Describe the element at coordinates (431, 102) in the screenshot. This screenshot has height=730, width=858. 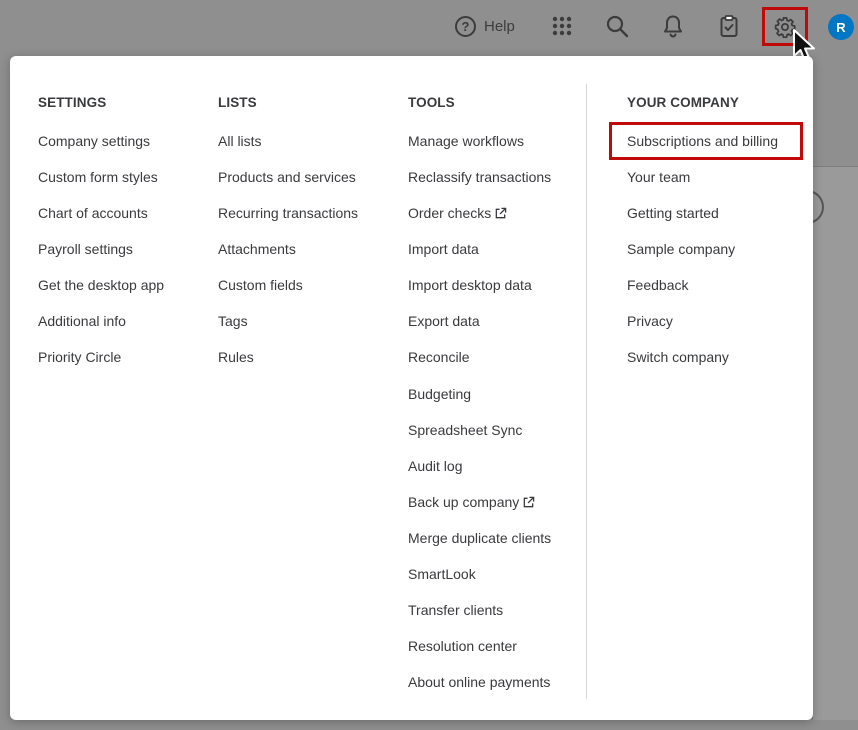
I see `tools-heading: TOOLS` at that location.